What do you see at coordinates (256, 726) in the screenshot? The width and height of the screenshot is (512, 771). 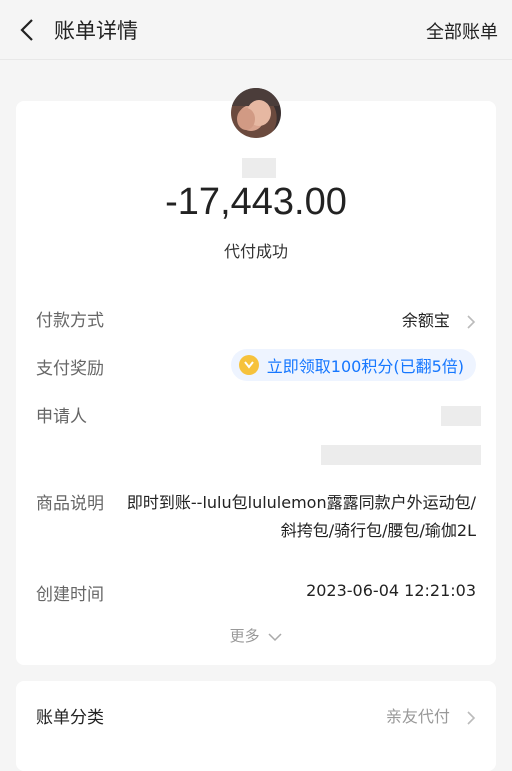 I see `category-card: 账单分类 亲友代付` at bounding box center [256, 726].